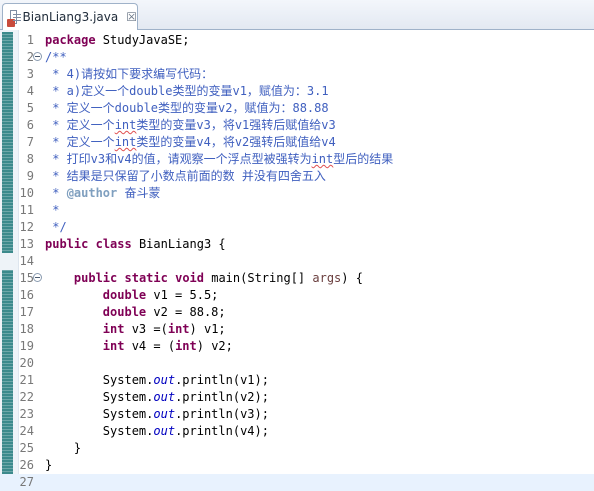 This screenshot has height=491, width=594. What do you see at coordinates (297, 210) in the screenshot?
I see `code-line: 11 *` at bounding box center [297, 210].